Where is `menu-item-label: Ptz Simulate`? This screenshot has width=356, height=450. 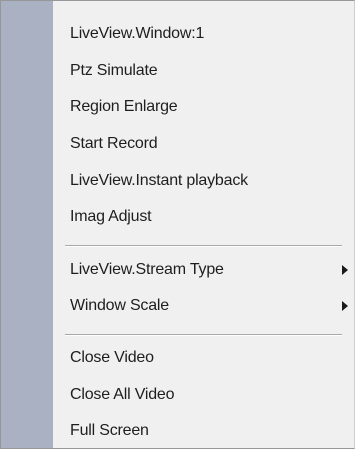
menu-item-label: Ptz Simulate is located at coordinates (114, 70).